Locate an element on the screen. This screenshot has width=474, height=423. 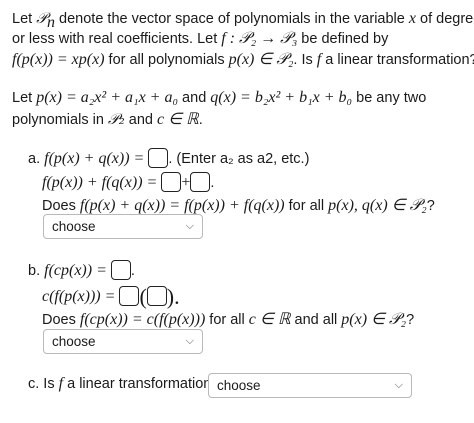
part-b-label: b. is located at coordinates (34, 271).